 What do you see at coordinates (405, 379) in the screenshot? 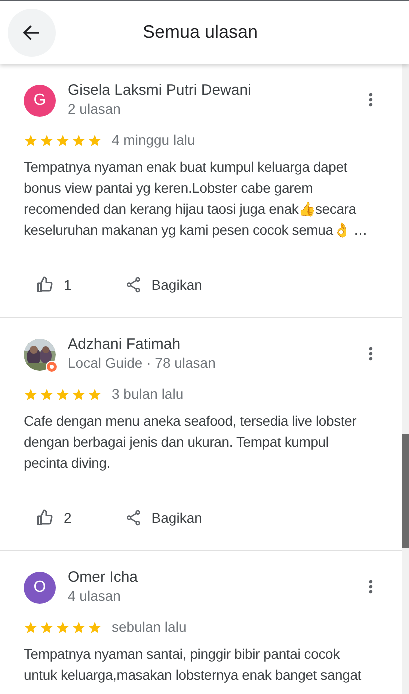
I see `scrollbar-track` at bounding box center [405, 379].